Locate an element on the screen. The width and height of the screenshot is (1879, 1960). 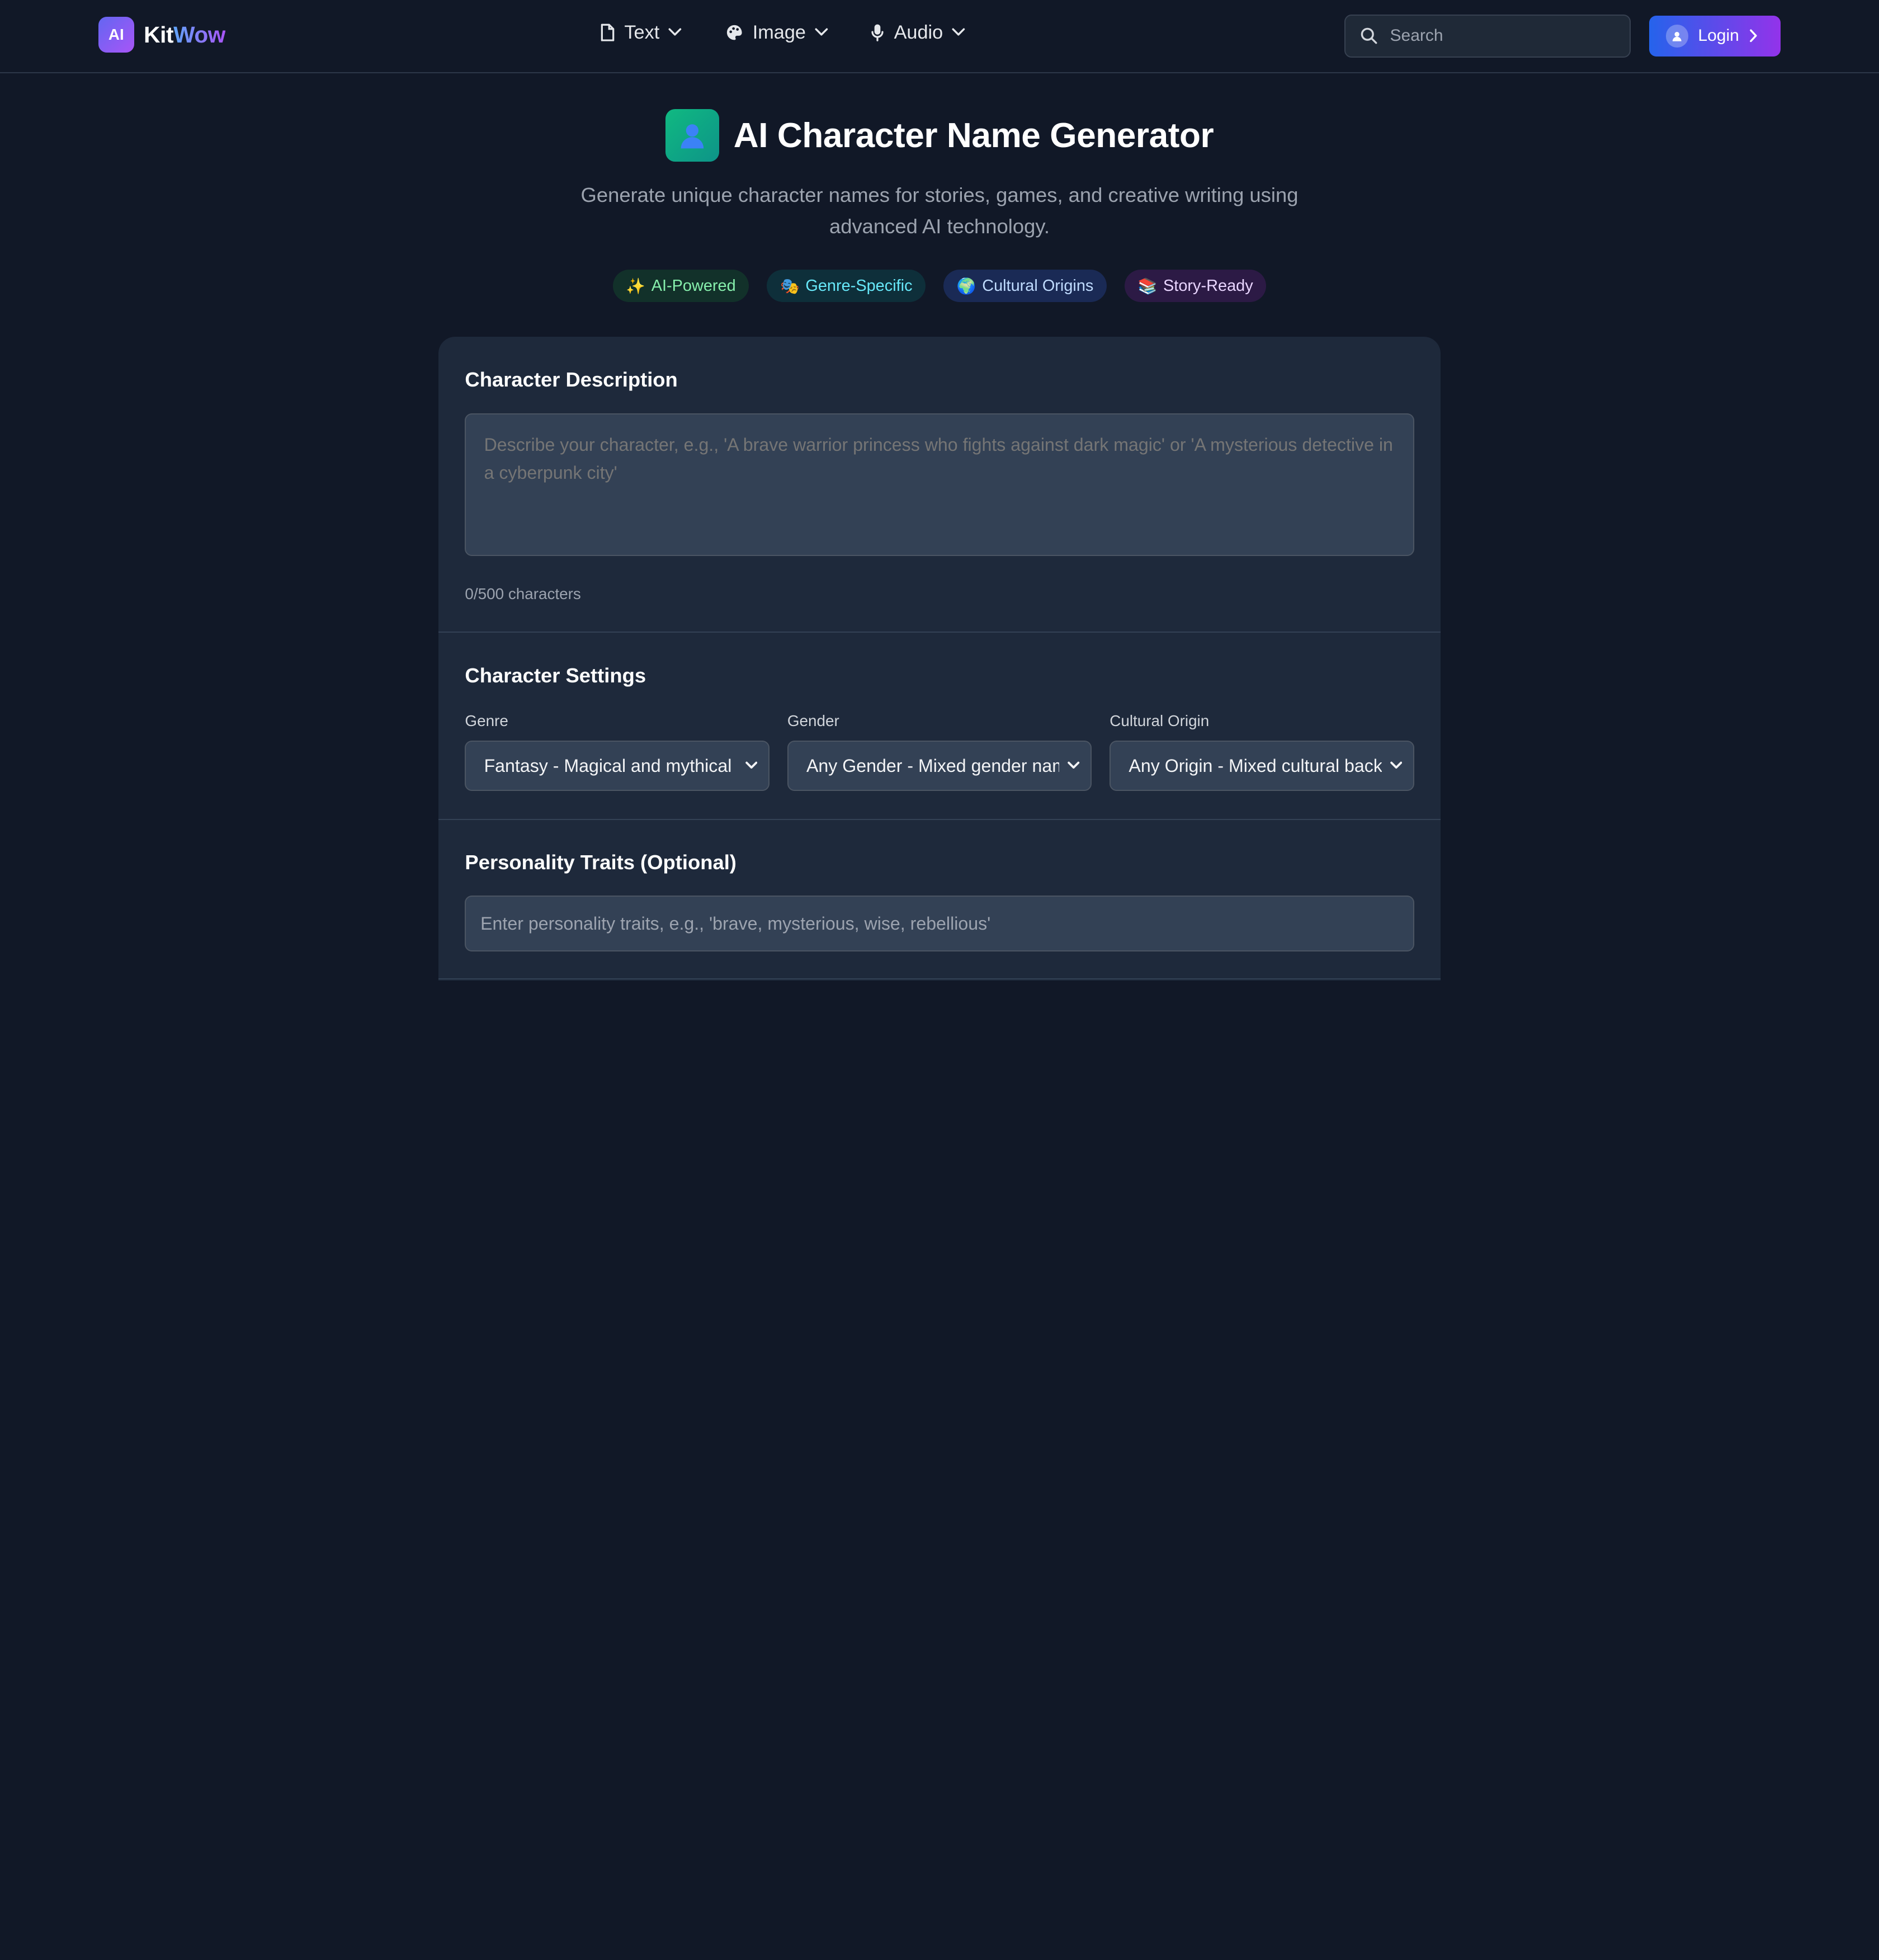
page-title-row: AI Character Name Generator is located at coordinates (939, 135).